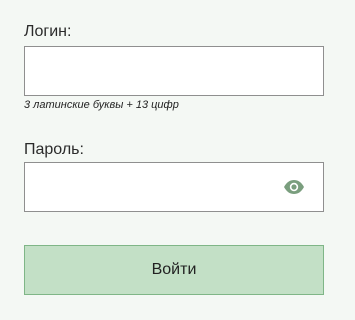 Image resolution: width=355 pixels, height=320 pixels. I want to click on login-field-box, so click(174, 71).